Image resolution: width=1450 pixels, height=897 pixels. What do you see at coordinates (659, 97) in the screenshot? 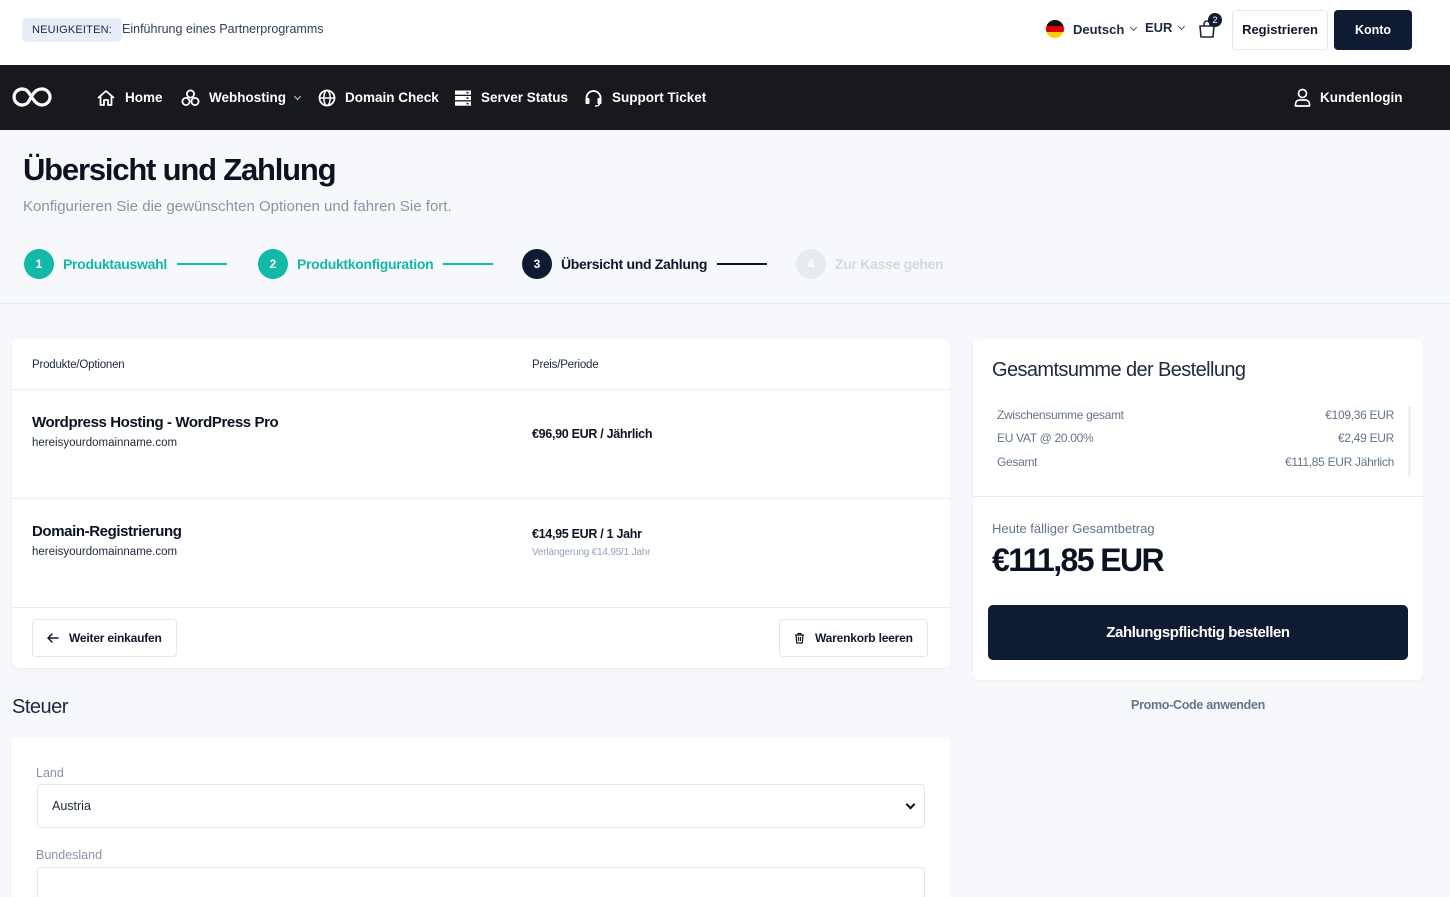
I see `nav-support-ticket-label: Support Ticket` at bounding box center [659, 97].